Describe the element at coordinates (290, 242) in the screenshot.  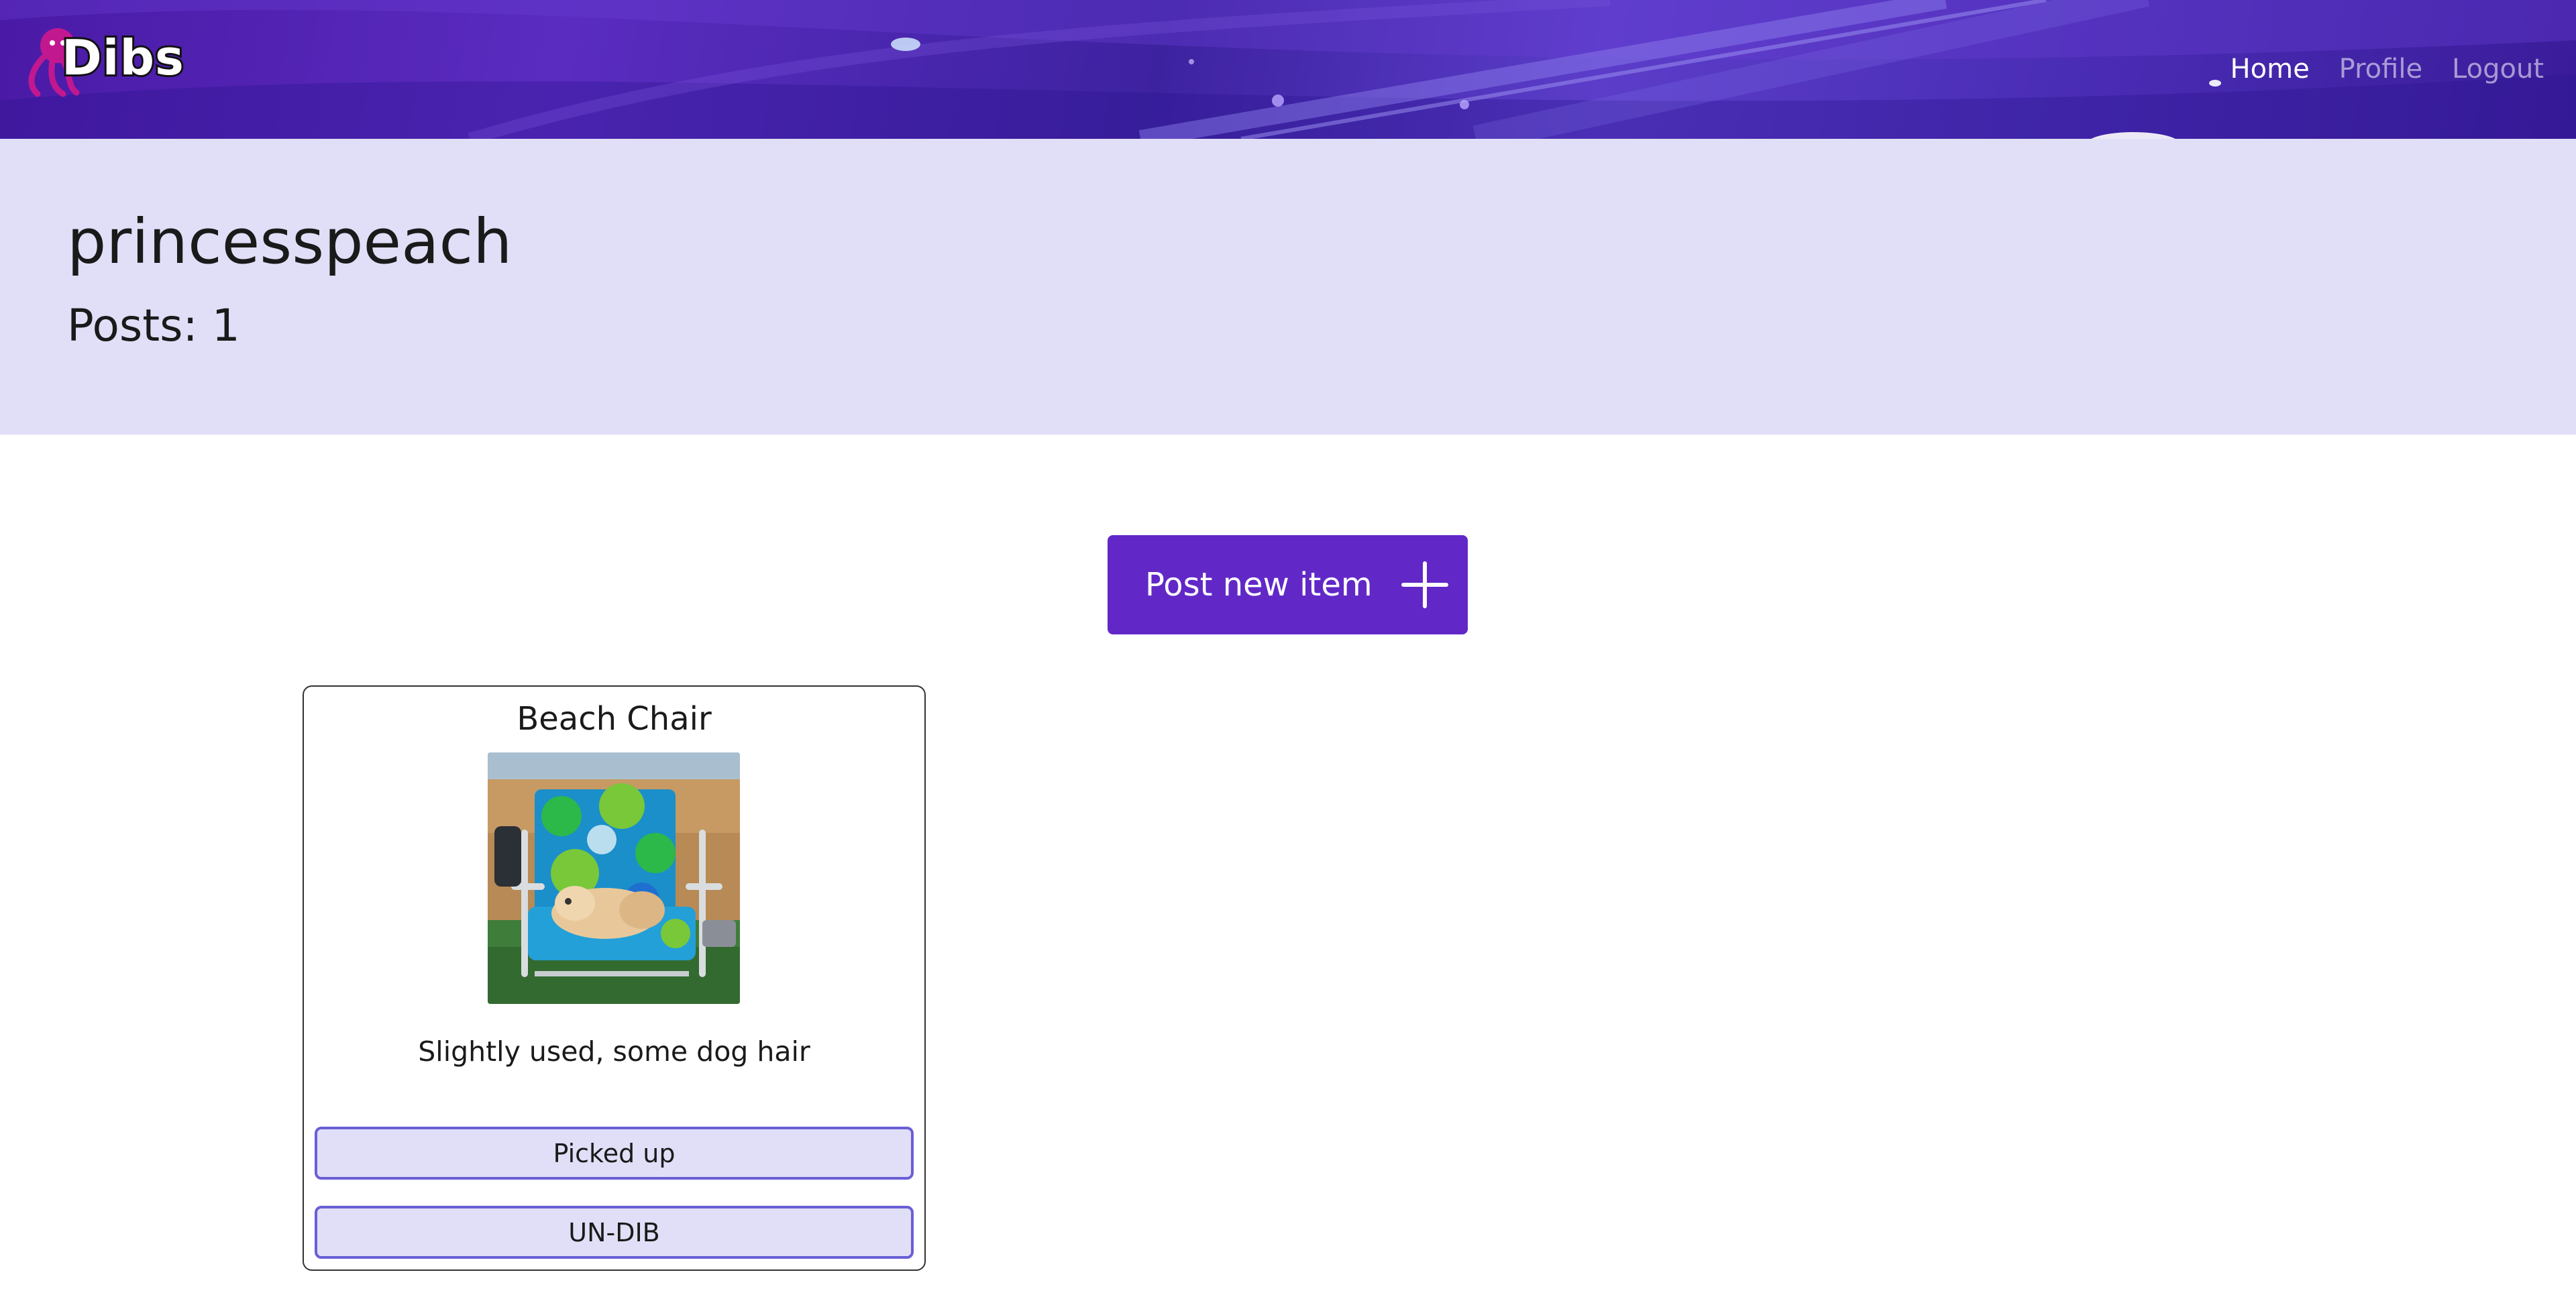
I see `username: princesspeach` at that location.